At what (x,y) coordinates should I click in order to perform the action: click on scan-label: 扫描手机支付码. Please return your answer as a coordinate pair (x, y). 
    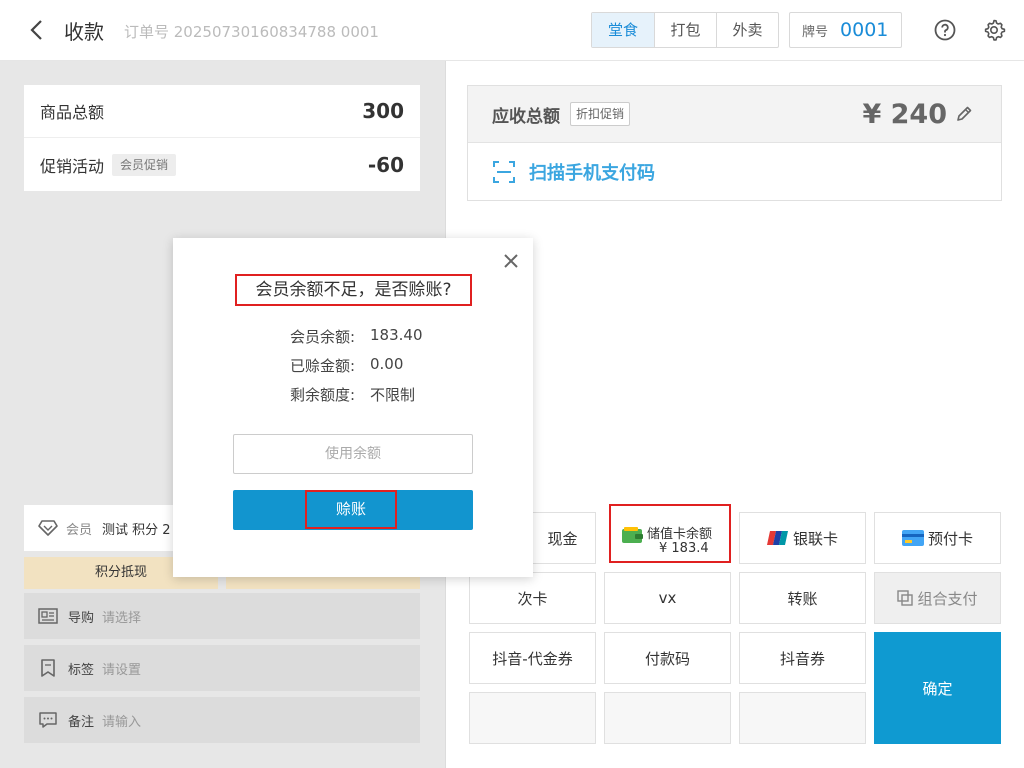
    Looking at the image, I should click on (592, 173).